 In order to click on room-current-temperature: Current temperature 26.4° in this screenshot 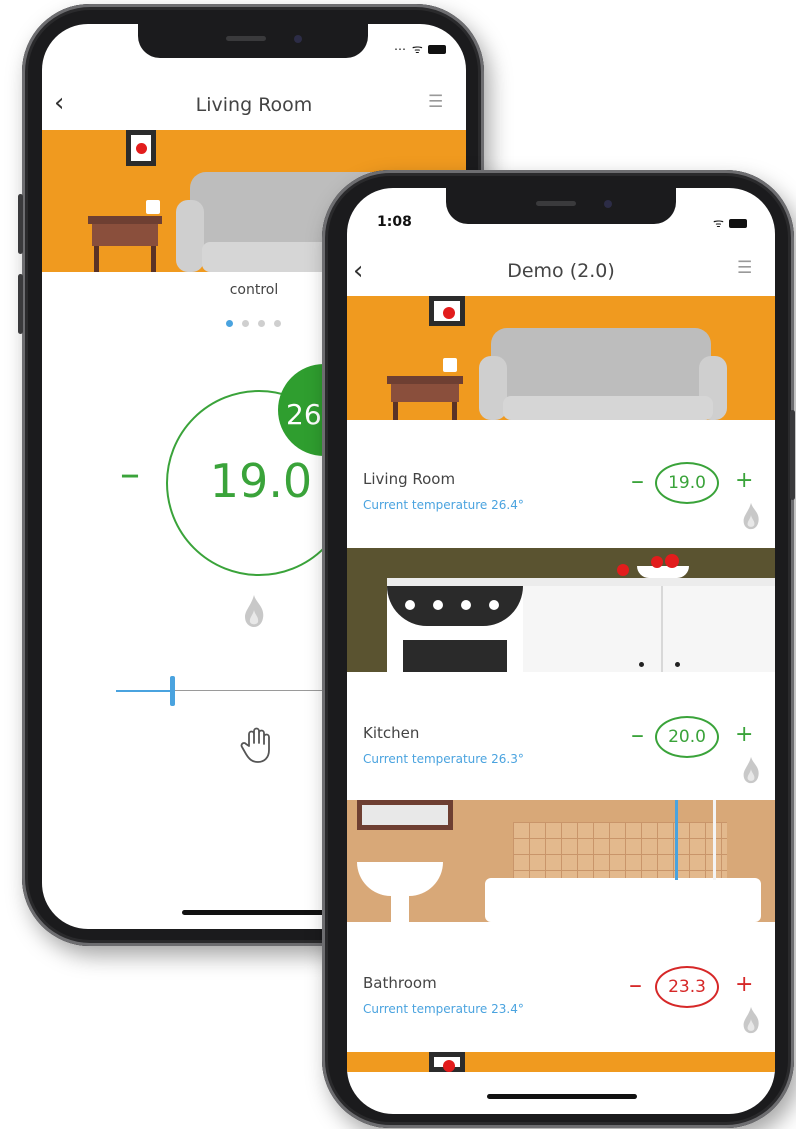, I will do `click(443, 505)`.